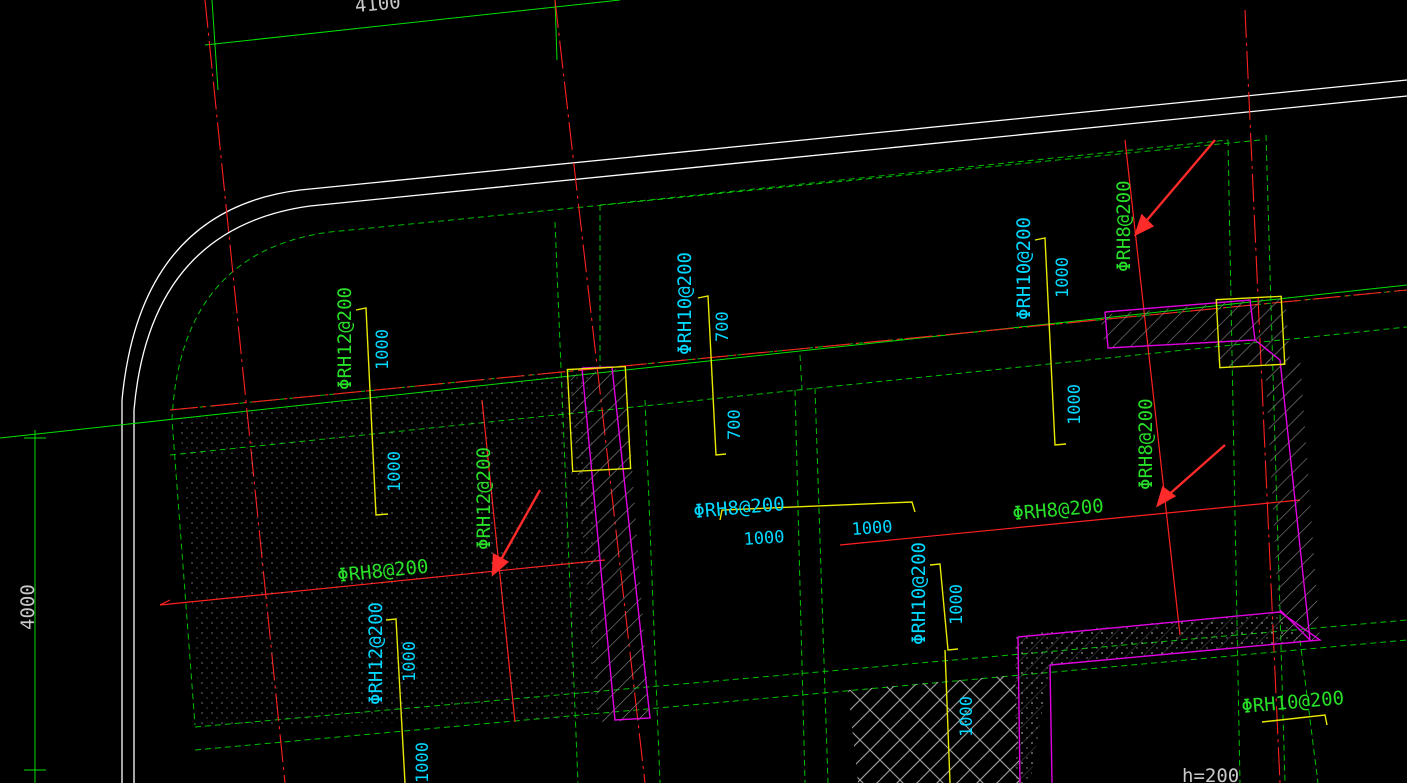 The width and height of the screenshot is (1407, 783). I want to click on label-left-bottom-vertical: ΦRH12@200, so click(376, 653).